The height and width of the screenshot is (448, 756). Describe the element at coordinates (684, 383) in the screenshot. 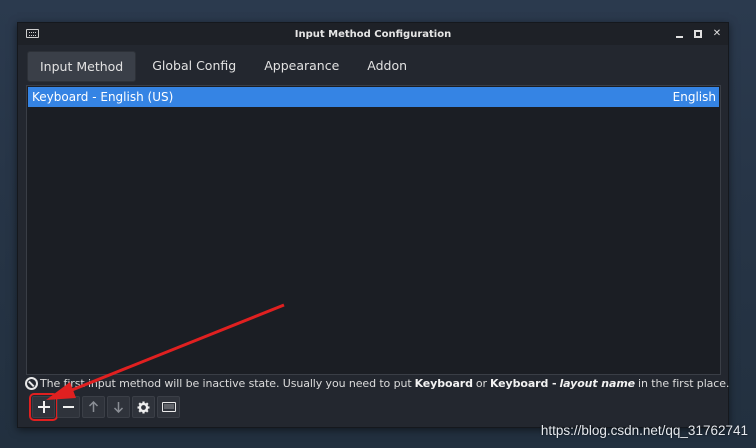

I see `hint-suffix: in the first place.` at that location.